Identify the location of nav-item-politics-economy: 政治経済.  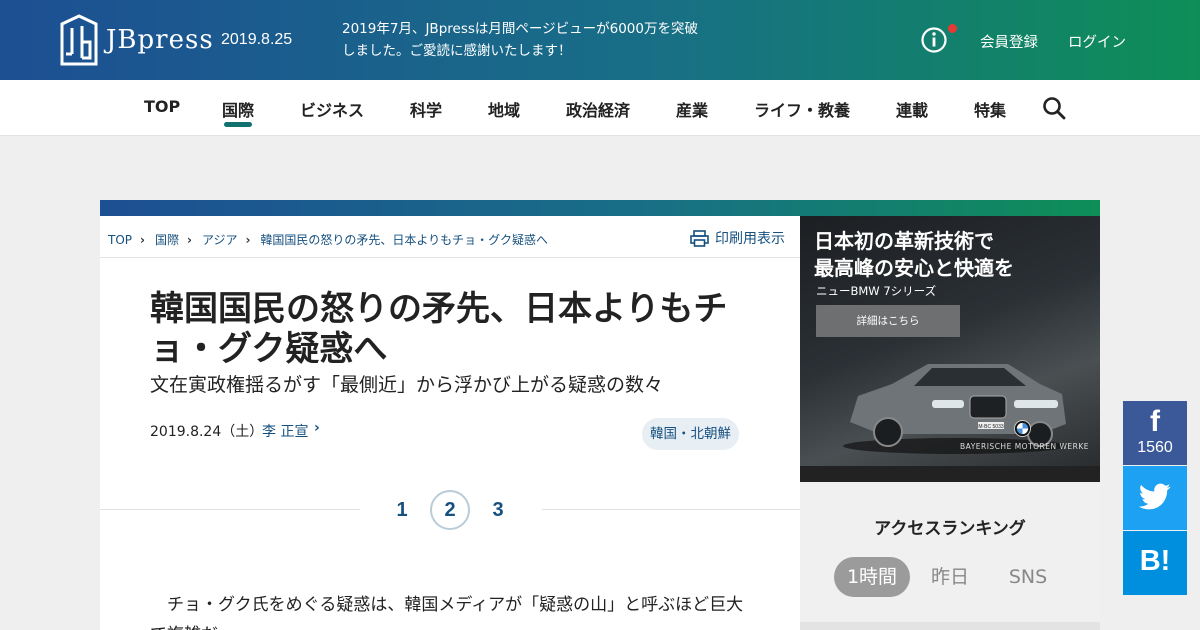
(598, 109).